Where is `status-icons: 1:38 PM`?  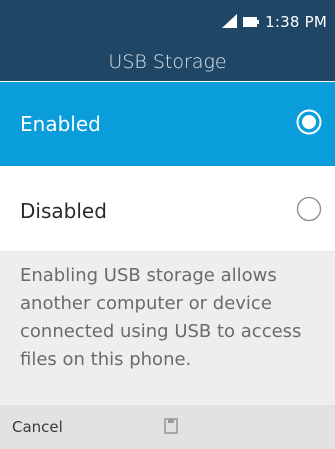 status-icons: 1:38 PM is located at coordinates (274, 22).